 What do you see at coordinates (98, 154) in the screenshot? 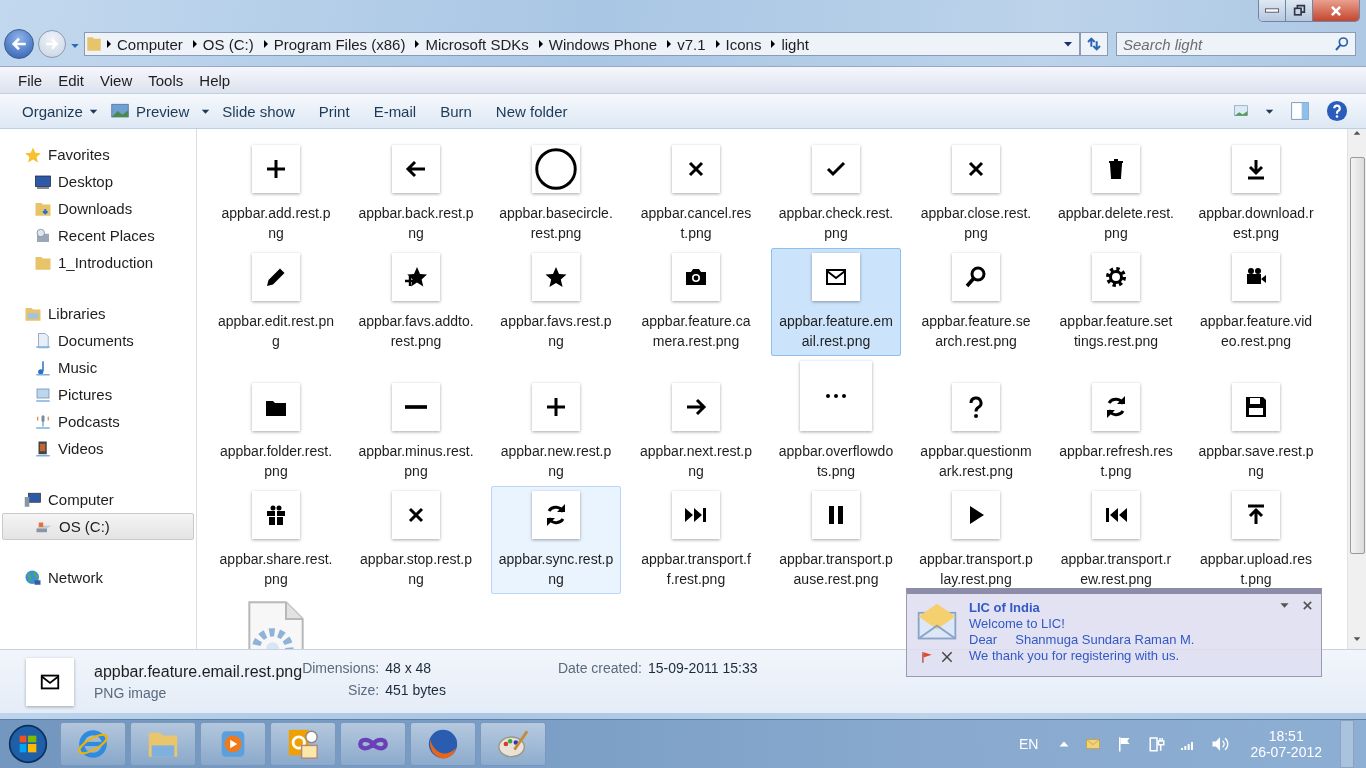
I see `nav-item: Favorites` at bounding box center [98, 154].